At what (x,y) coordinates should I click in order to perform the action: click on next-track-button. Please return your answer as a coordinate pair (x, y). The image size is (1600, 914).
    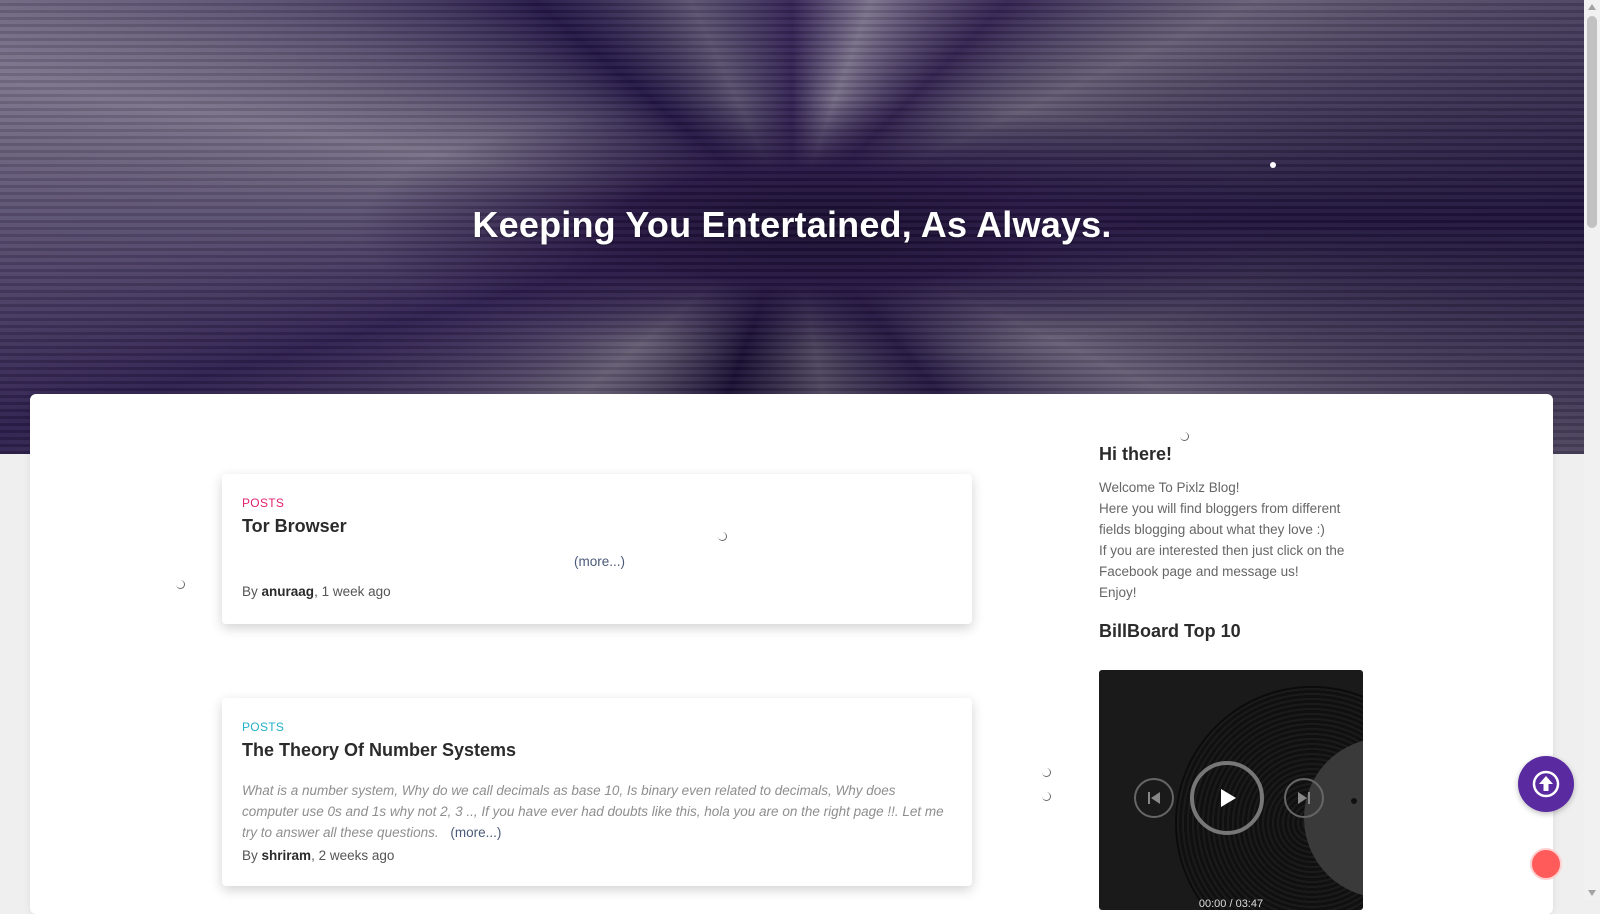
    Looking at the image, I should click on (1304, 798).